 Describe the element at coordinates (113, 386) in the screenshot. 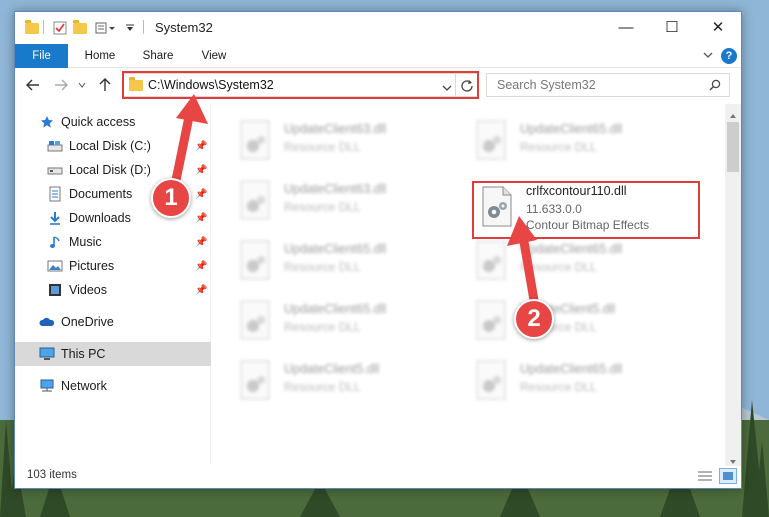

I see `sidebar-item-network: Network` at that location.